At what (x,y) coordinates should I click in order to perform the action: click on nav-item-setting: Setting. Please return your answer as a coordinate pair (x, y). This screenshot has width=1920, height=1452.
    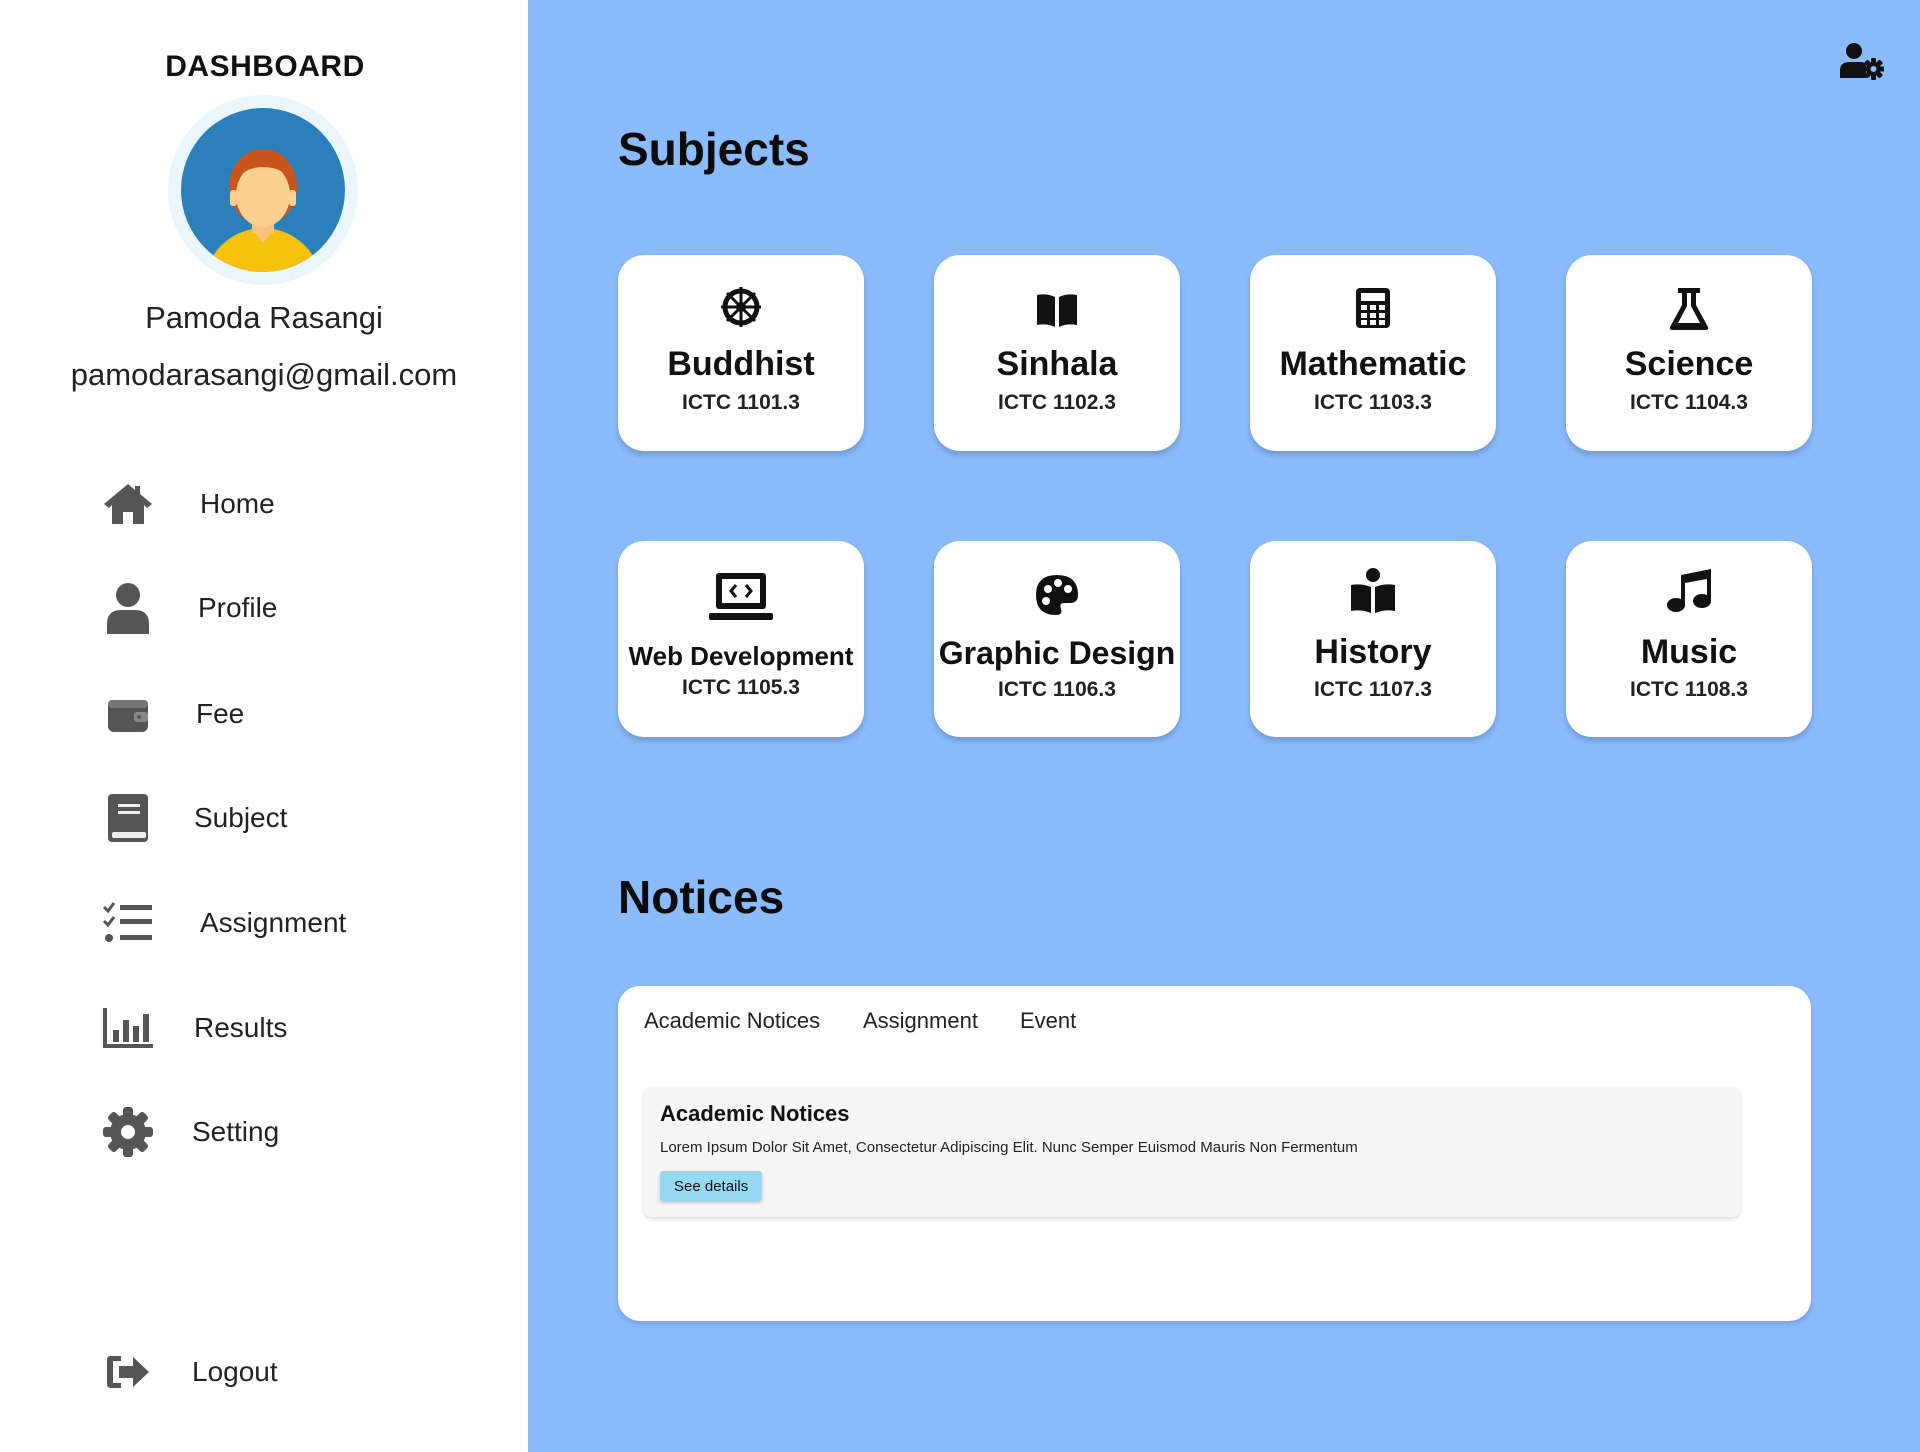
    Looking at the image, I should click on (290, 1132).